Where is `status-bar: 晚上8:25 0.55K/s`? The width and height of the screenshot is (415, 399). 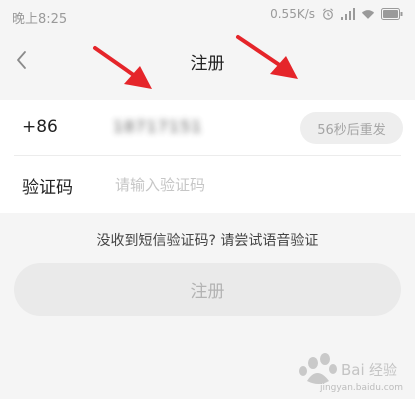
status-bar: 晚上8:25 0.55K/s is located at coordinates (207, 16).